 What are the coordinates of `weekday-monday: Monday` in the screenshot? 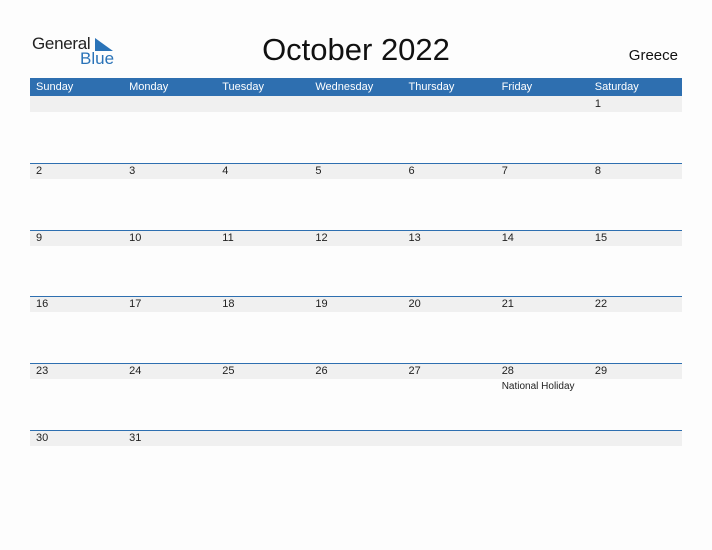 It's located at (149, 87).